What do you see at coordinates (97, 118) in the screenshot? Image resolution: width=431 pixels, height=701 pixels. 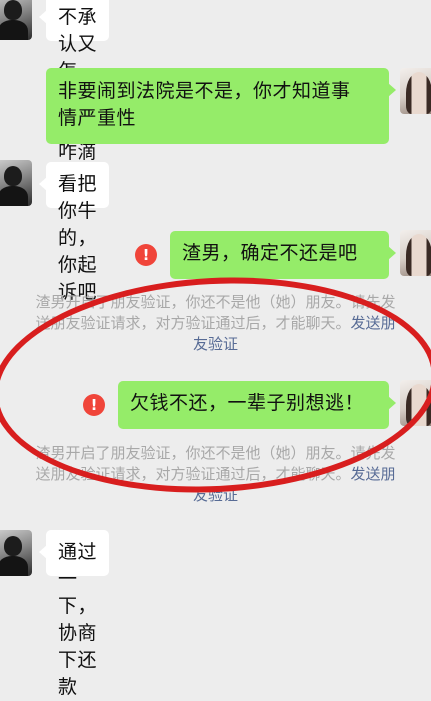 I see `message-text-line: 情严重性` at bounding box center [97, 118].